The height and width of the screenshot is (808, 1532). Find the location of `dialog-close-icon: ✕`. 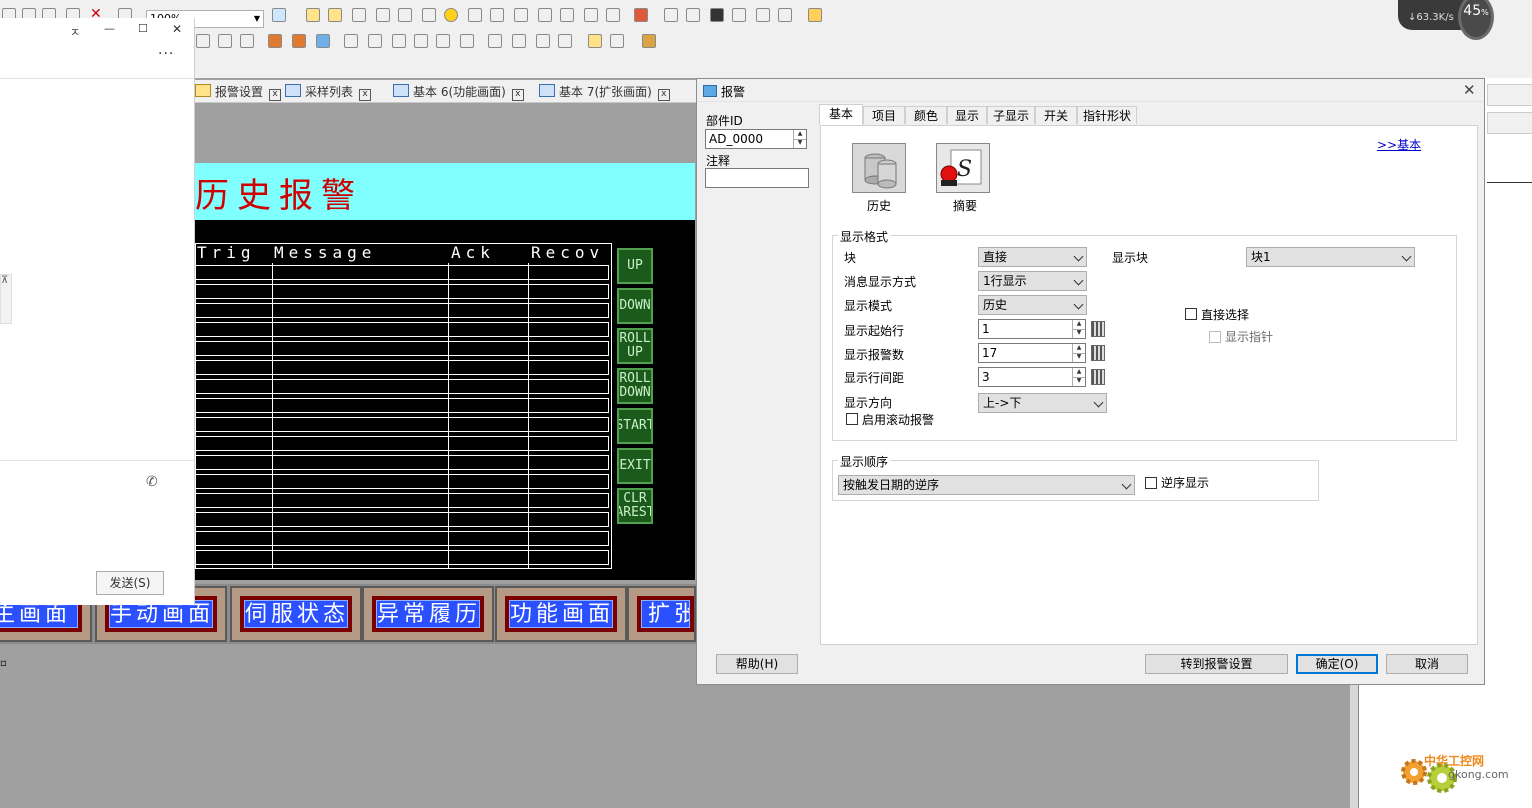

dialog-close-icon: ✕ is located at coordinates (1469, 90).